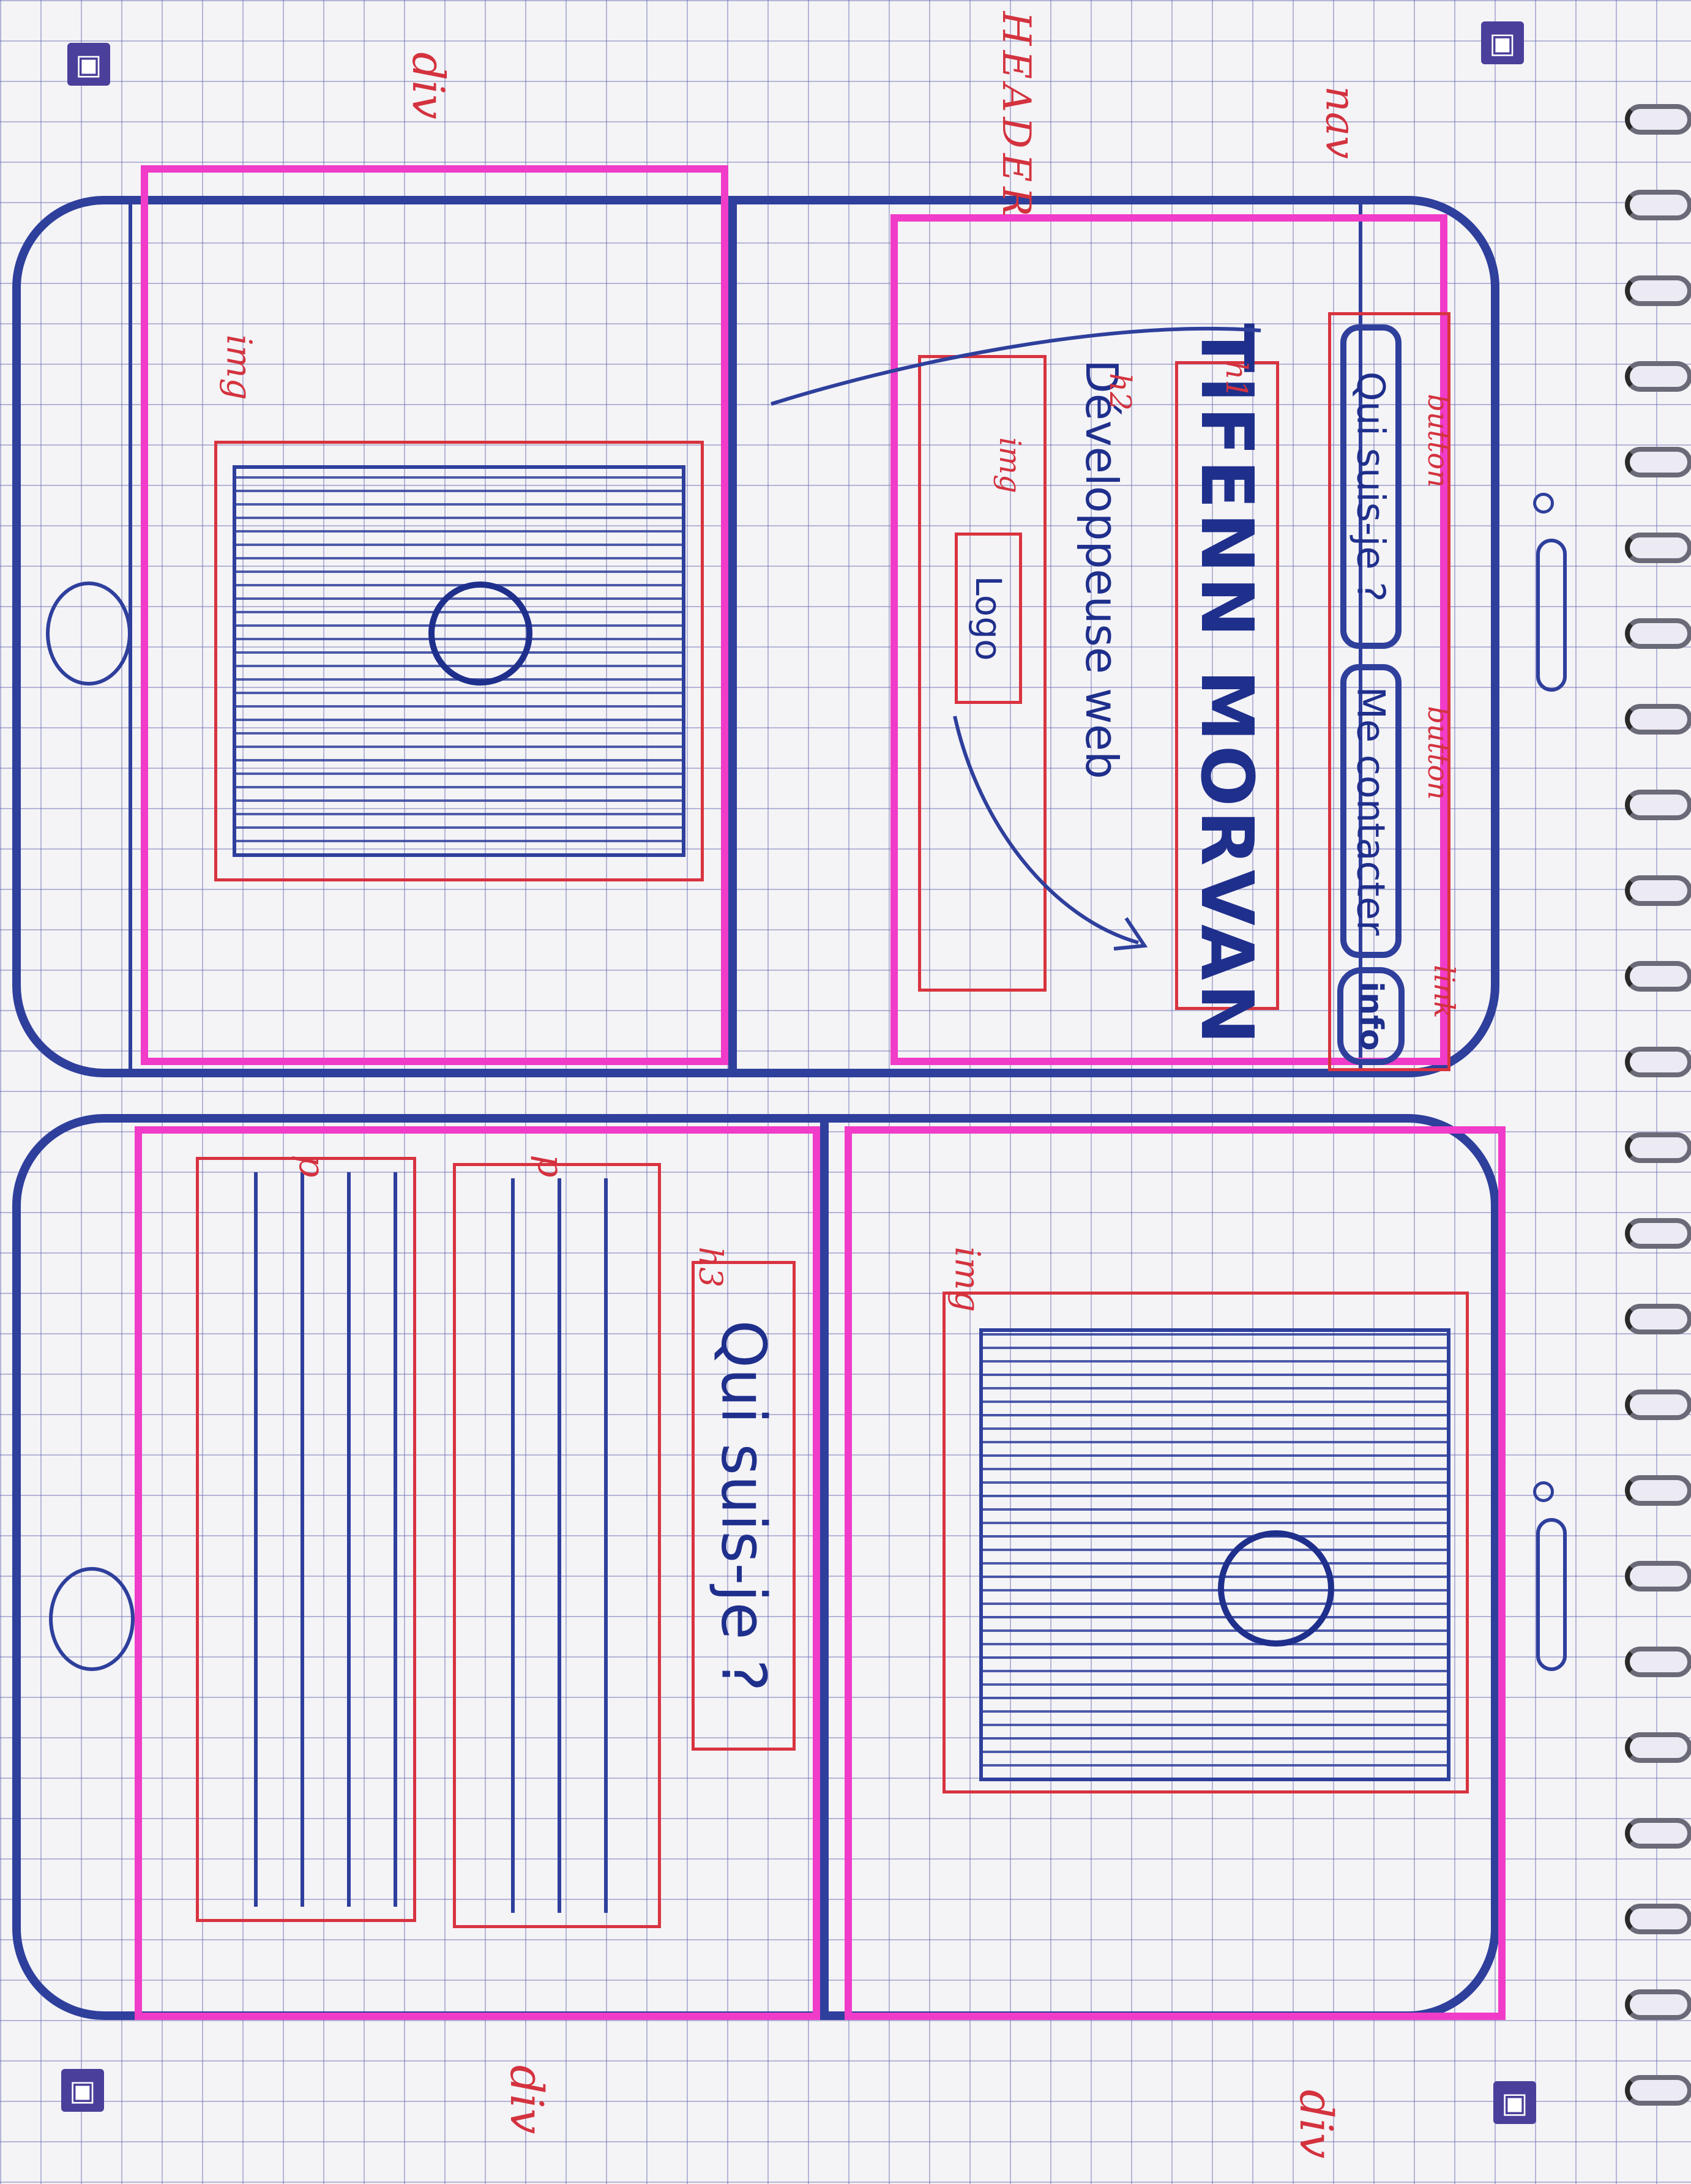 The width and height of the screenshot is (1691, 2184). Describe the element at coordinates (1016, 366) in the screenshot. I see `arrow-header-connector` at that location.